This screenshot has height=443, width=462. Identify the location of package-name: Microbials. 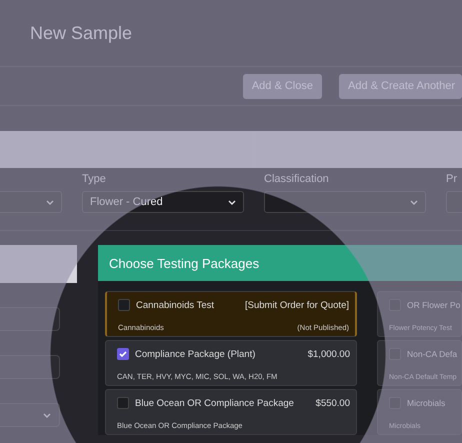
(426, 403).